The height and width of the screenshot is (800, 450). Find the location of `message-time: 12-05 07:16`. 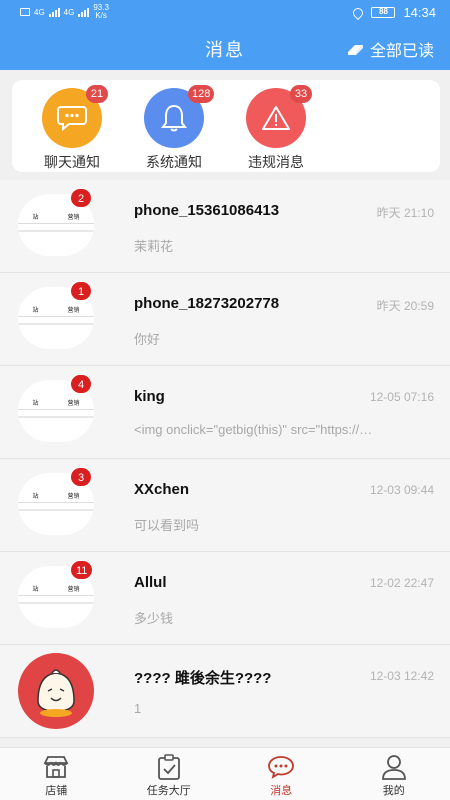

message-time: 12-05 07:16 is located at coordinates (401, 397).